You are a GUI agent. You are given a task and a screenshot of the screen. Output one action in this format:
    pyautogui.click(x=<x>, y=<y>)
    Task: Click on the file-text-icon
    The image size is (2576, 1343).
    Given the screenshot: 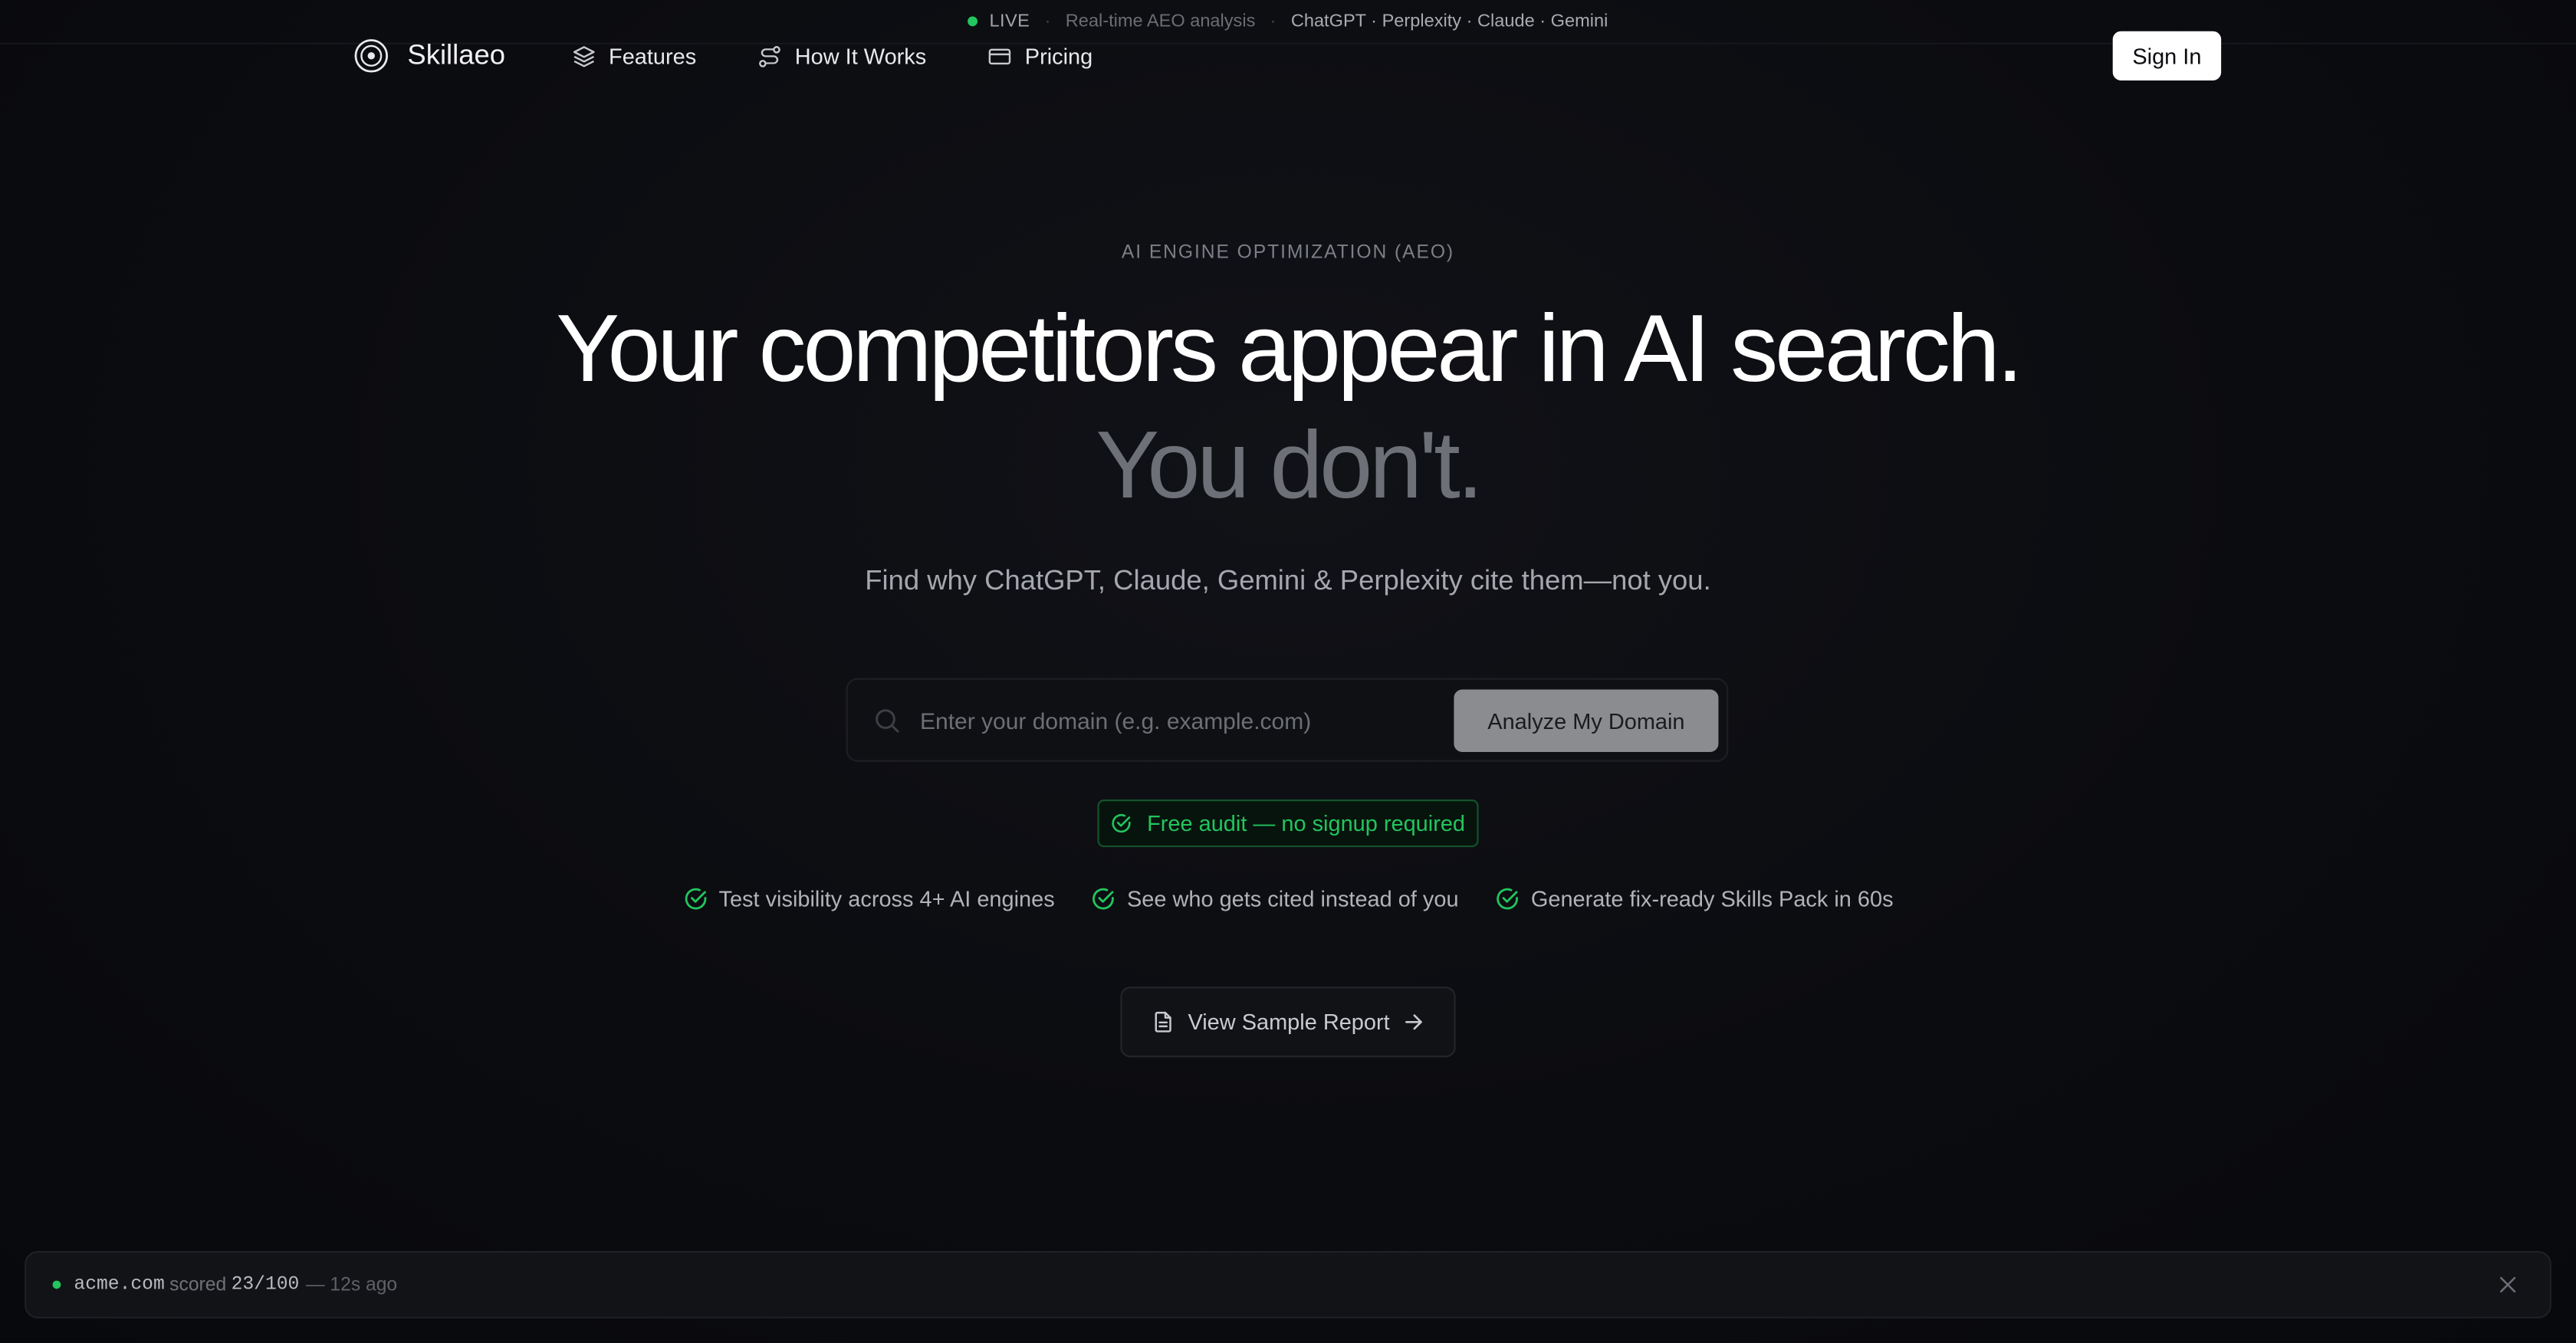 What is the action you would take?
    pyautogui.click(x=1163, y=1022)
    